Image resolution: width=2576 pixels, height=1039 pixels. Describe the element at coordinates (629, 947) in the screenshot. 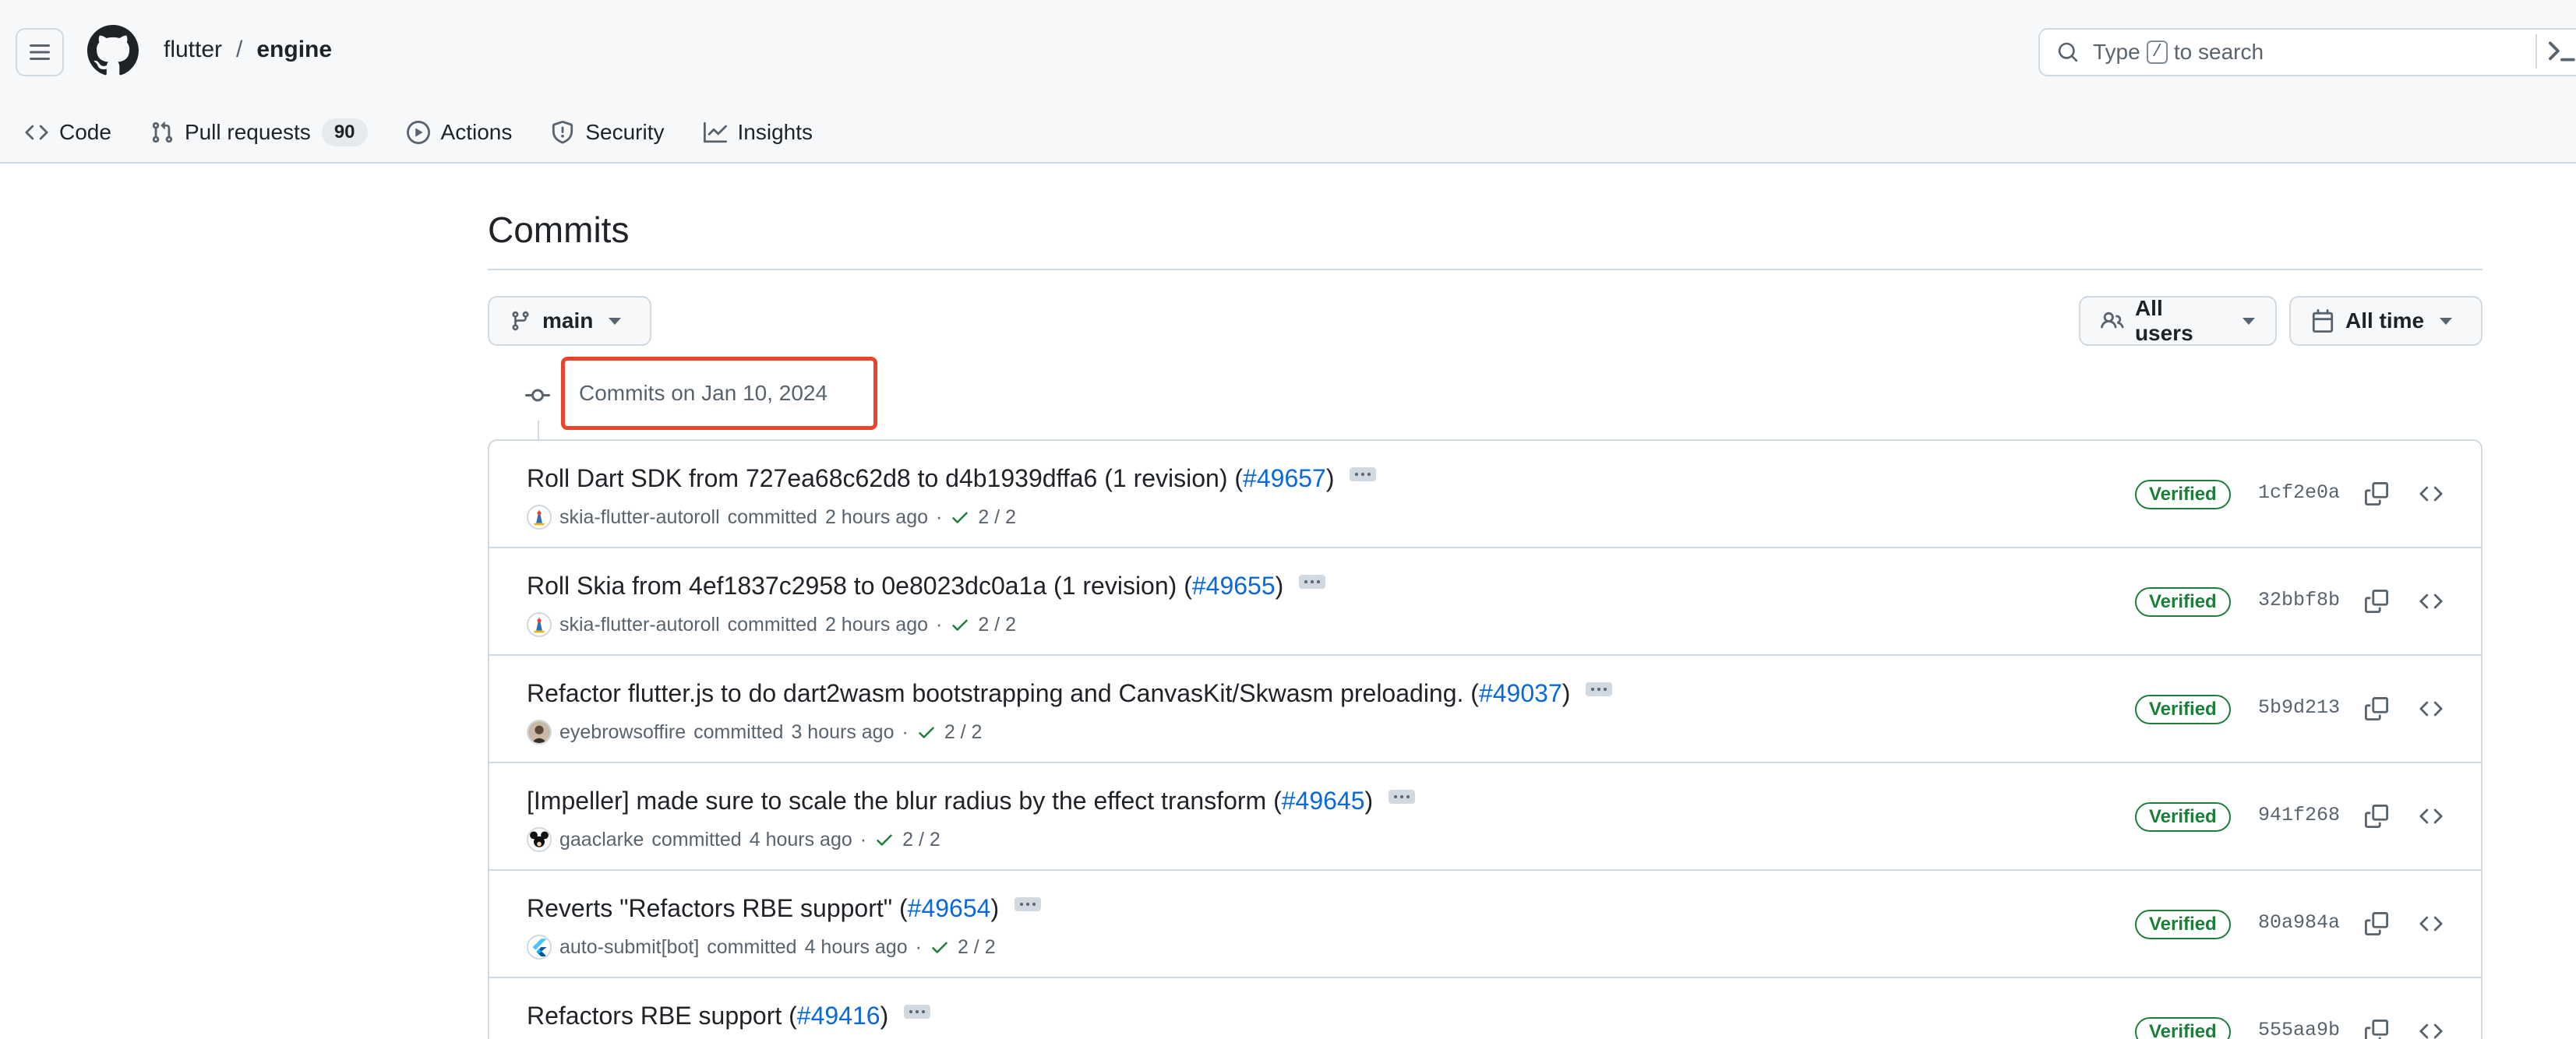

I see `commit-author-link: auto-submit[bot]` at that location.